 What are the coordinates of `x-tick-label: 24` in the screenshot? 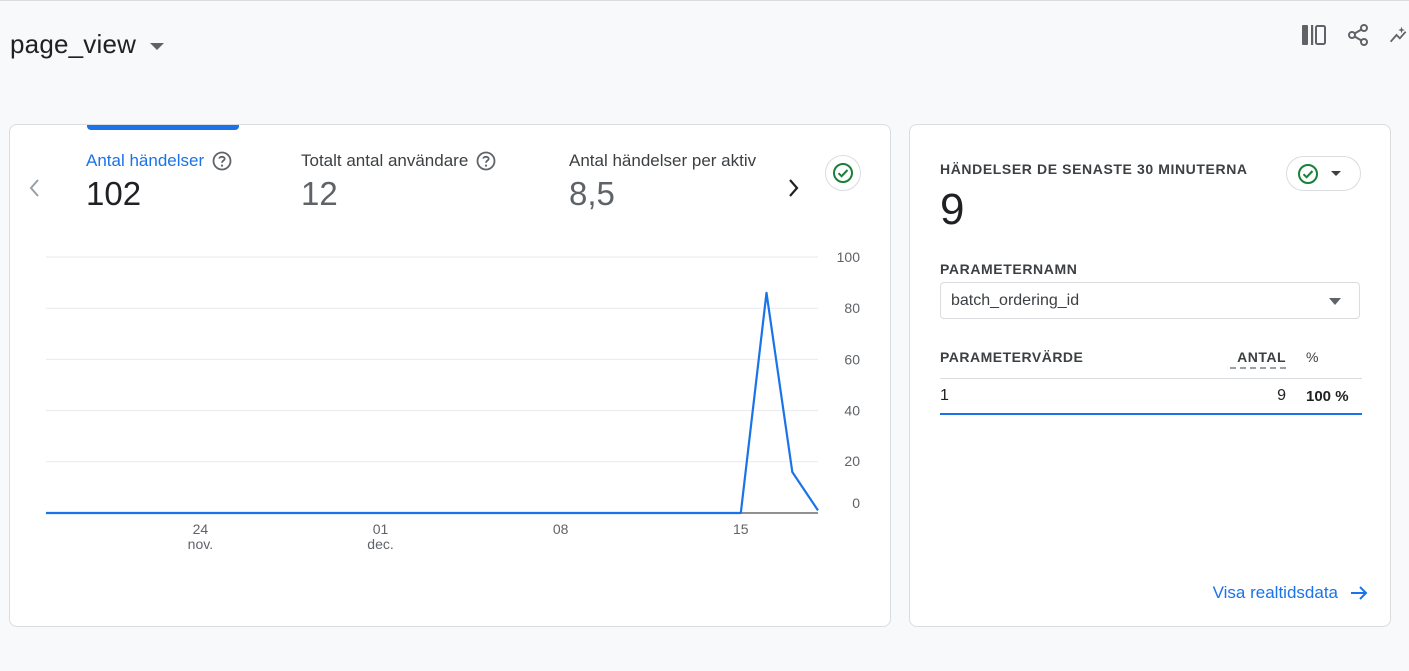 It's located at (201, 529).